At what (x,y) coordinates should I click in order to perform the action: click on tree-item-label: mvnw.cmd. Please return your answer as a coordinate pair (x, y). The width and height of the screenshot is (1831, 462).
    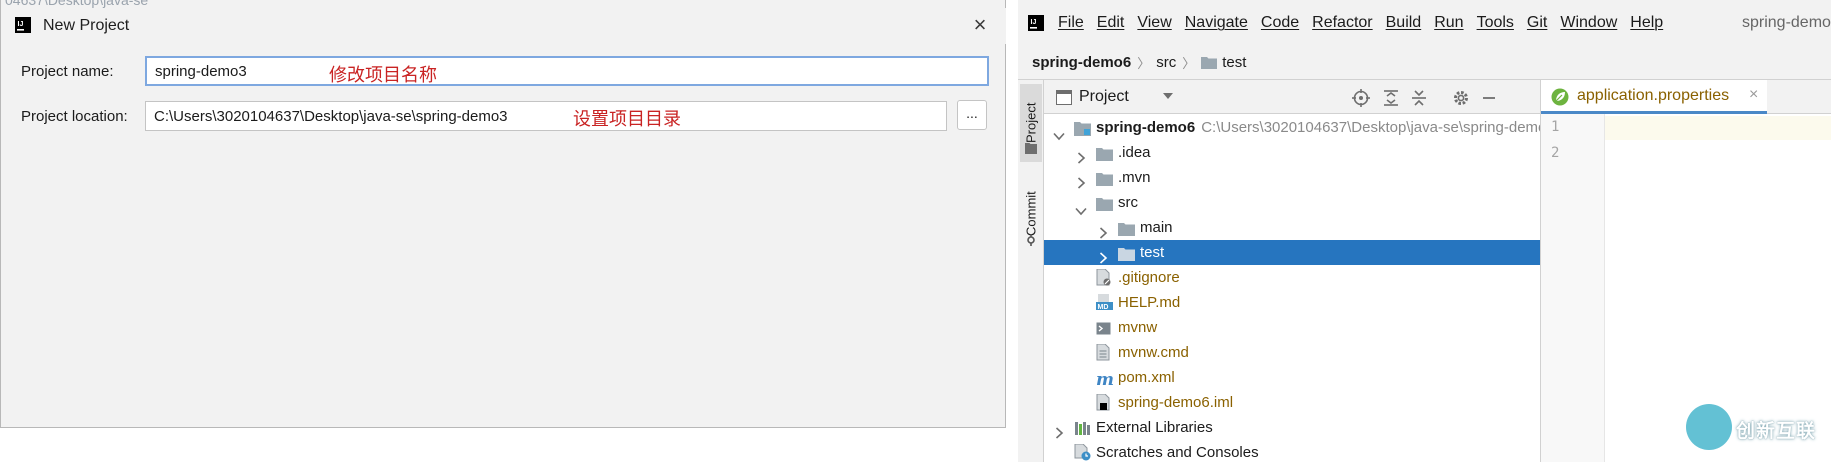
    Looking at the image, I should click on (1153, 352).